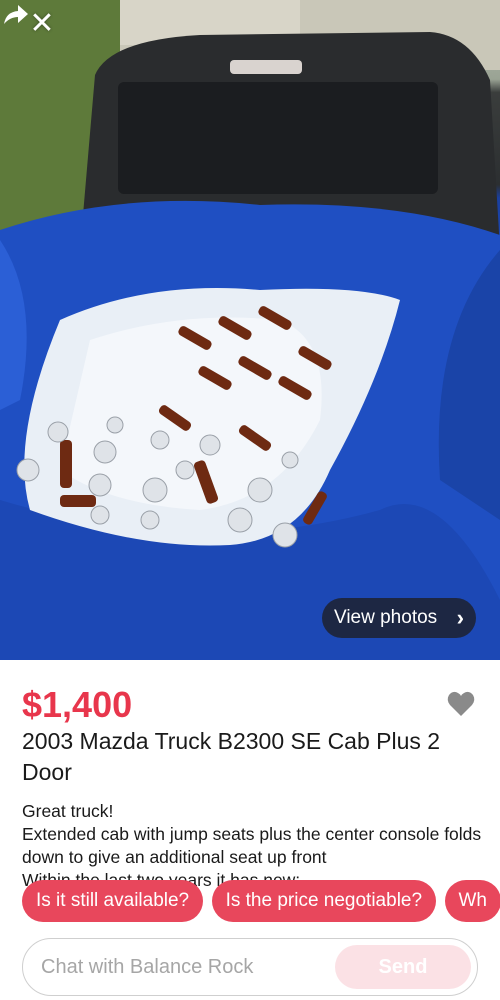  I want to click on heart-icon, so click(461, 704).